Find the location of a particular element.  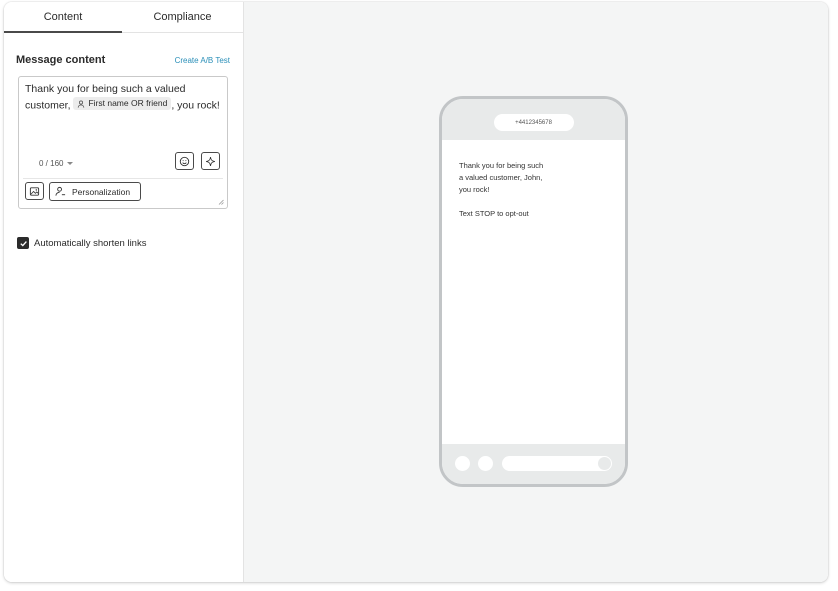

personalization-chip: First name OR friend is located at coordinates (122, 103).